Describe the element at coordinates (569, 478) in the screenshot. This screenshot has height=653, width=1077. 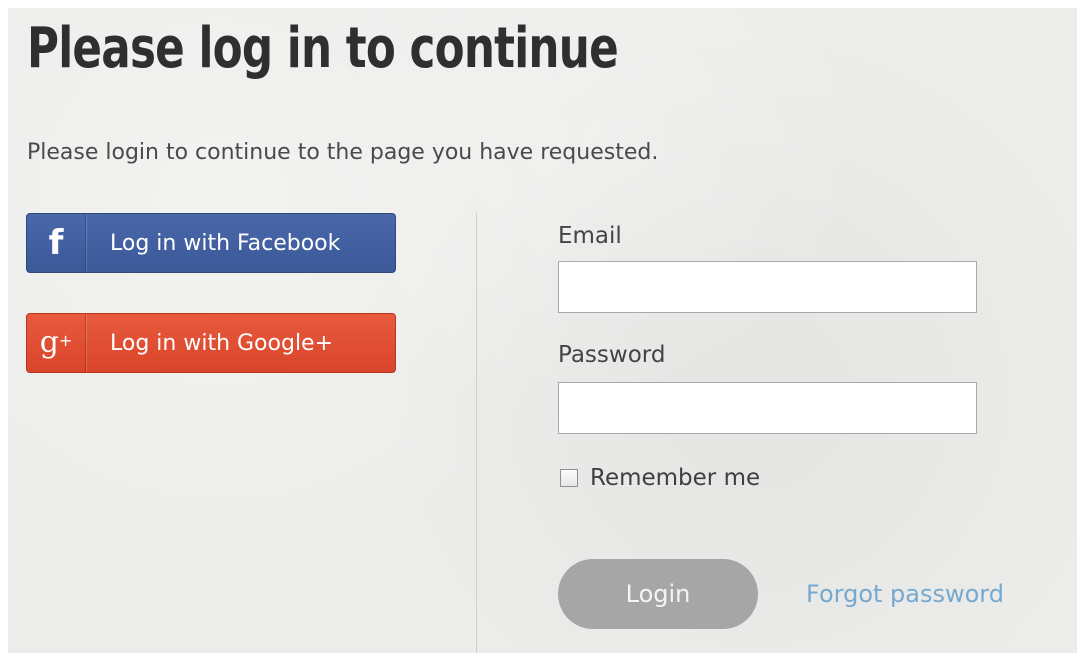
I see `remember-me-checkbox` at that location.